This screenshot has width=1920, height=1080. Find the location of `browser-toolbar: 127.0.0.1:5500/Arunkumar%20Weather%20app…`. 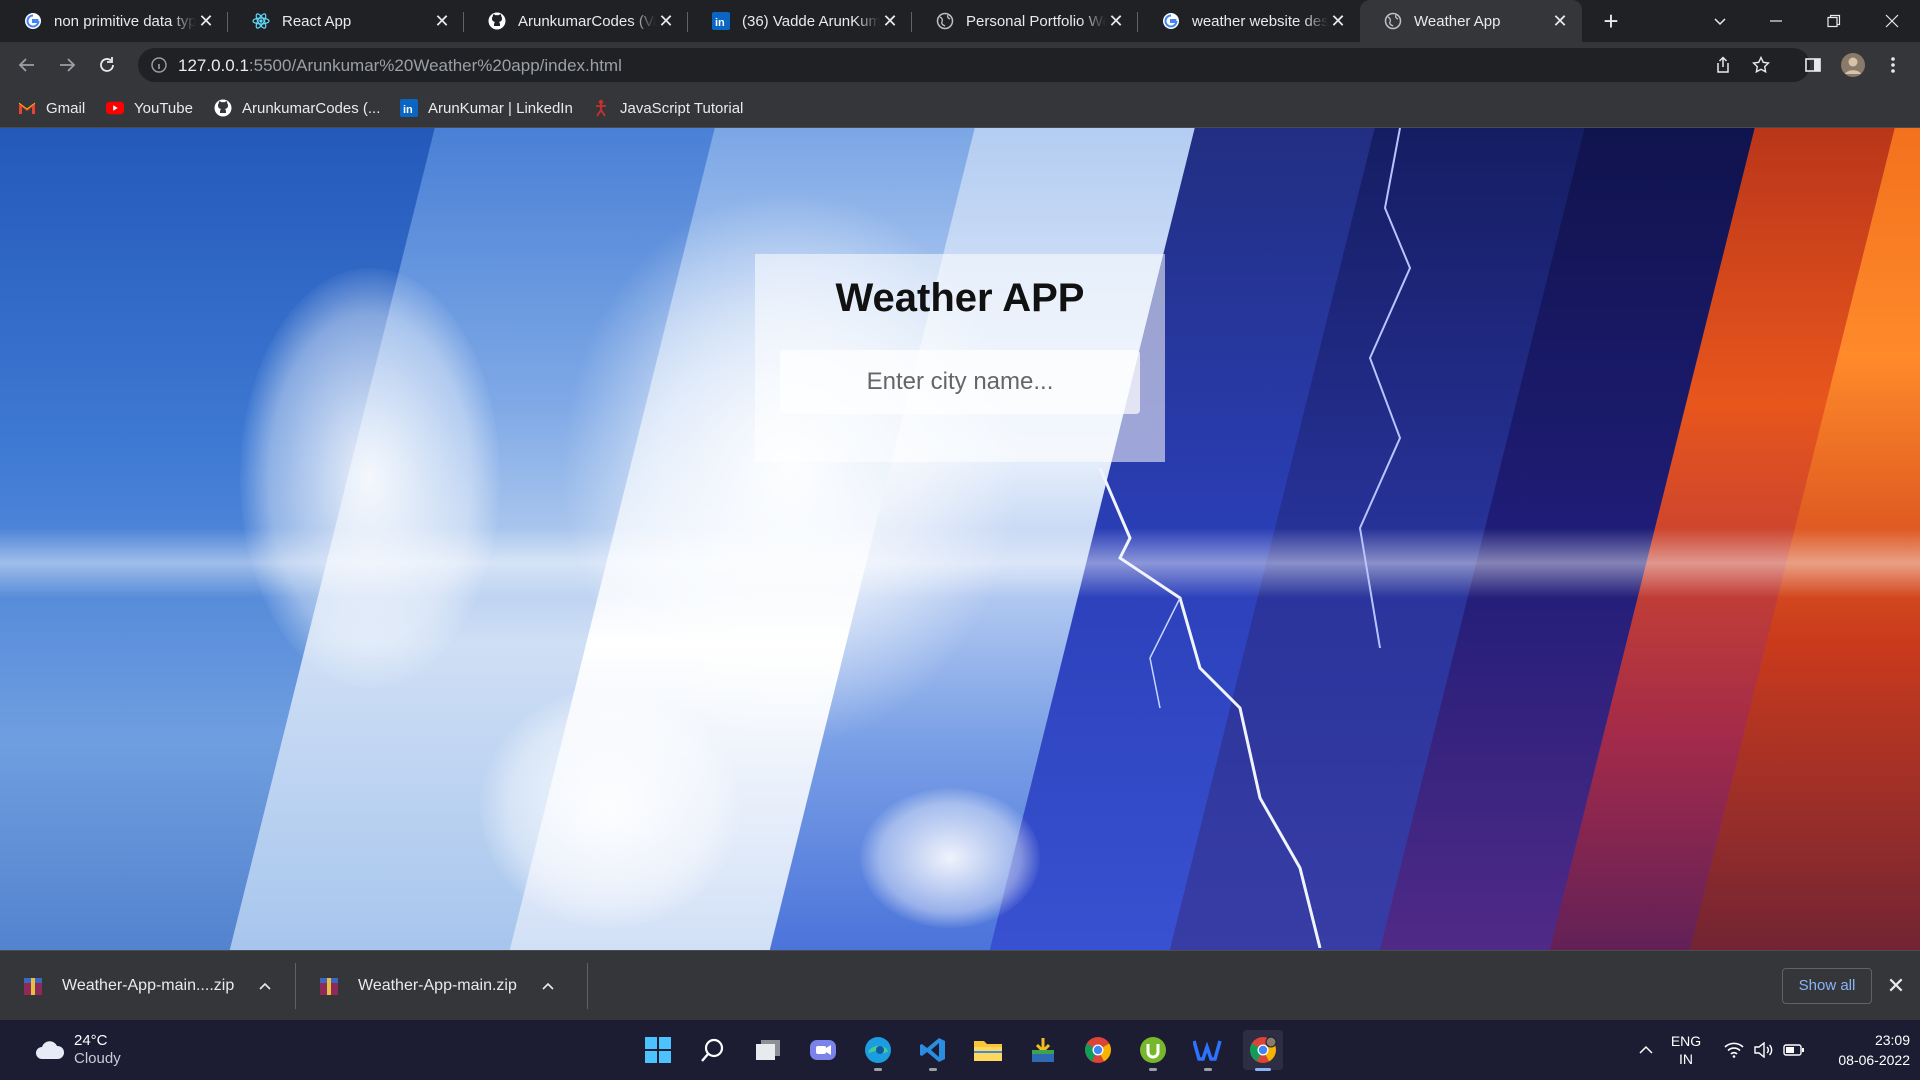

browser-toolbar: 127.0.0.1:5500/Arunkumar%20Weather%20app… is located at coordinates (960, 65).